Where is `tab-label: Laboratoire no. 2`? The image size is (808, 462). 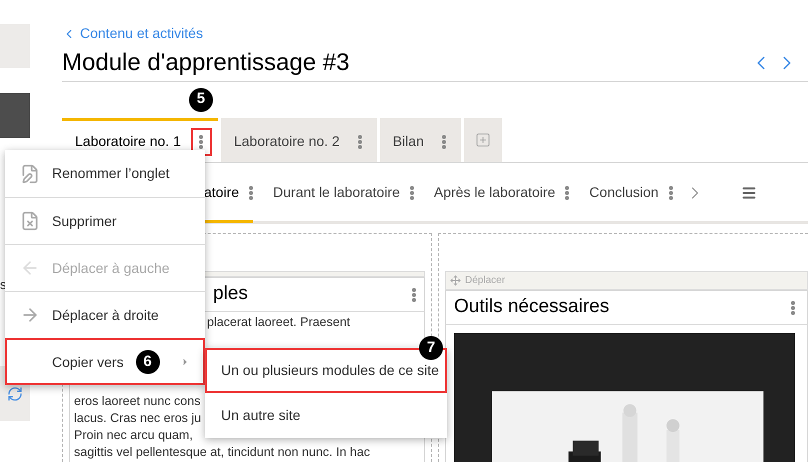 tab-label: Laboratoire no. 2 is located at coordinates (287, 141).